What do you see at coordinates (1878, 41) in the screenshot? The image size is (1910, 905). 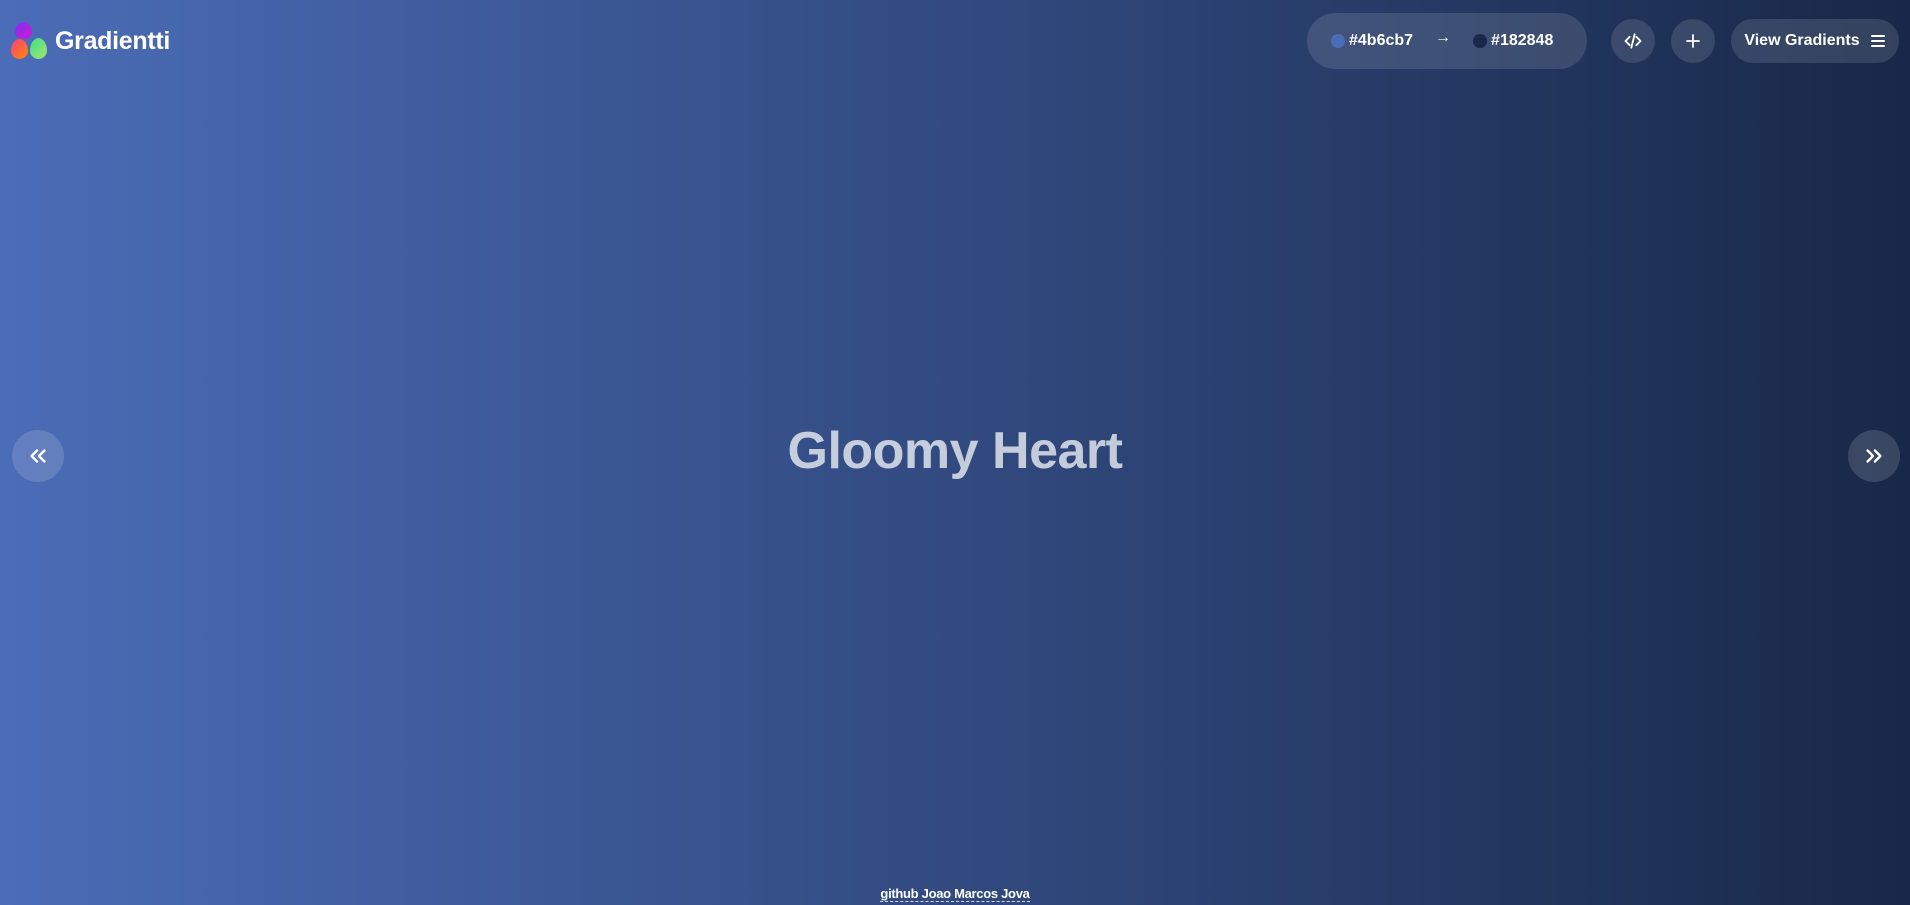 I see `menu-icon` at bounding box center [1878, 41].